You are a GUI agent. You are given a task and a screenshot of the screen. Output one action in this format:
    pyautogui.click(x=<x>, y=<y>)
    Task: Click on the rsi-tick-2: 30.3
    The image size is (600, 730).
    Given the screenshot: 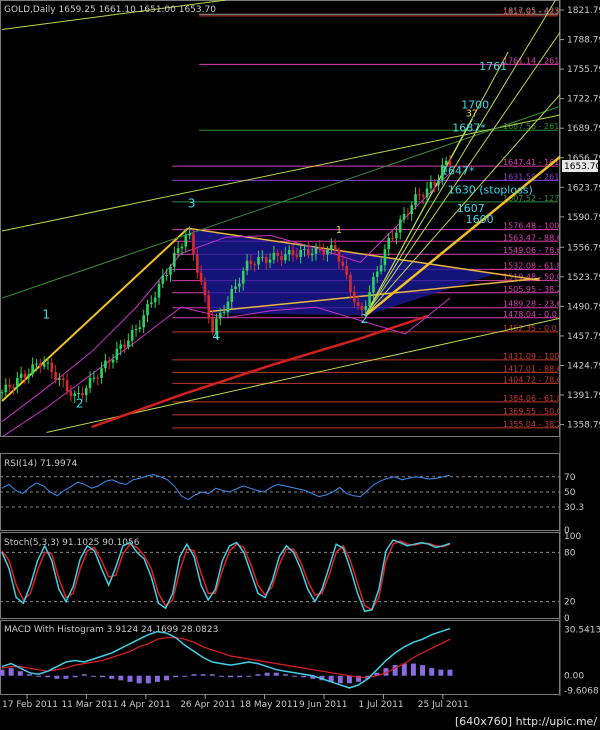 What is the action you would take?
    pyautogui.click(x=574, y=508)
    